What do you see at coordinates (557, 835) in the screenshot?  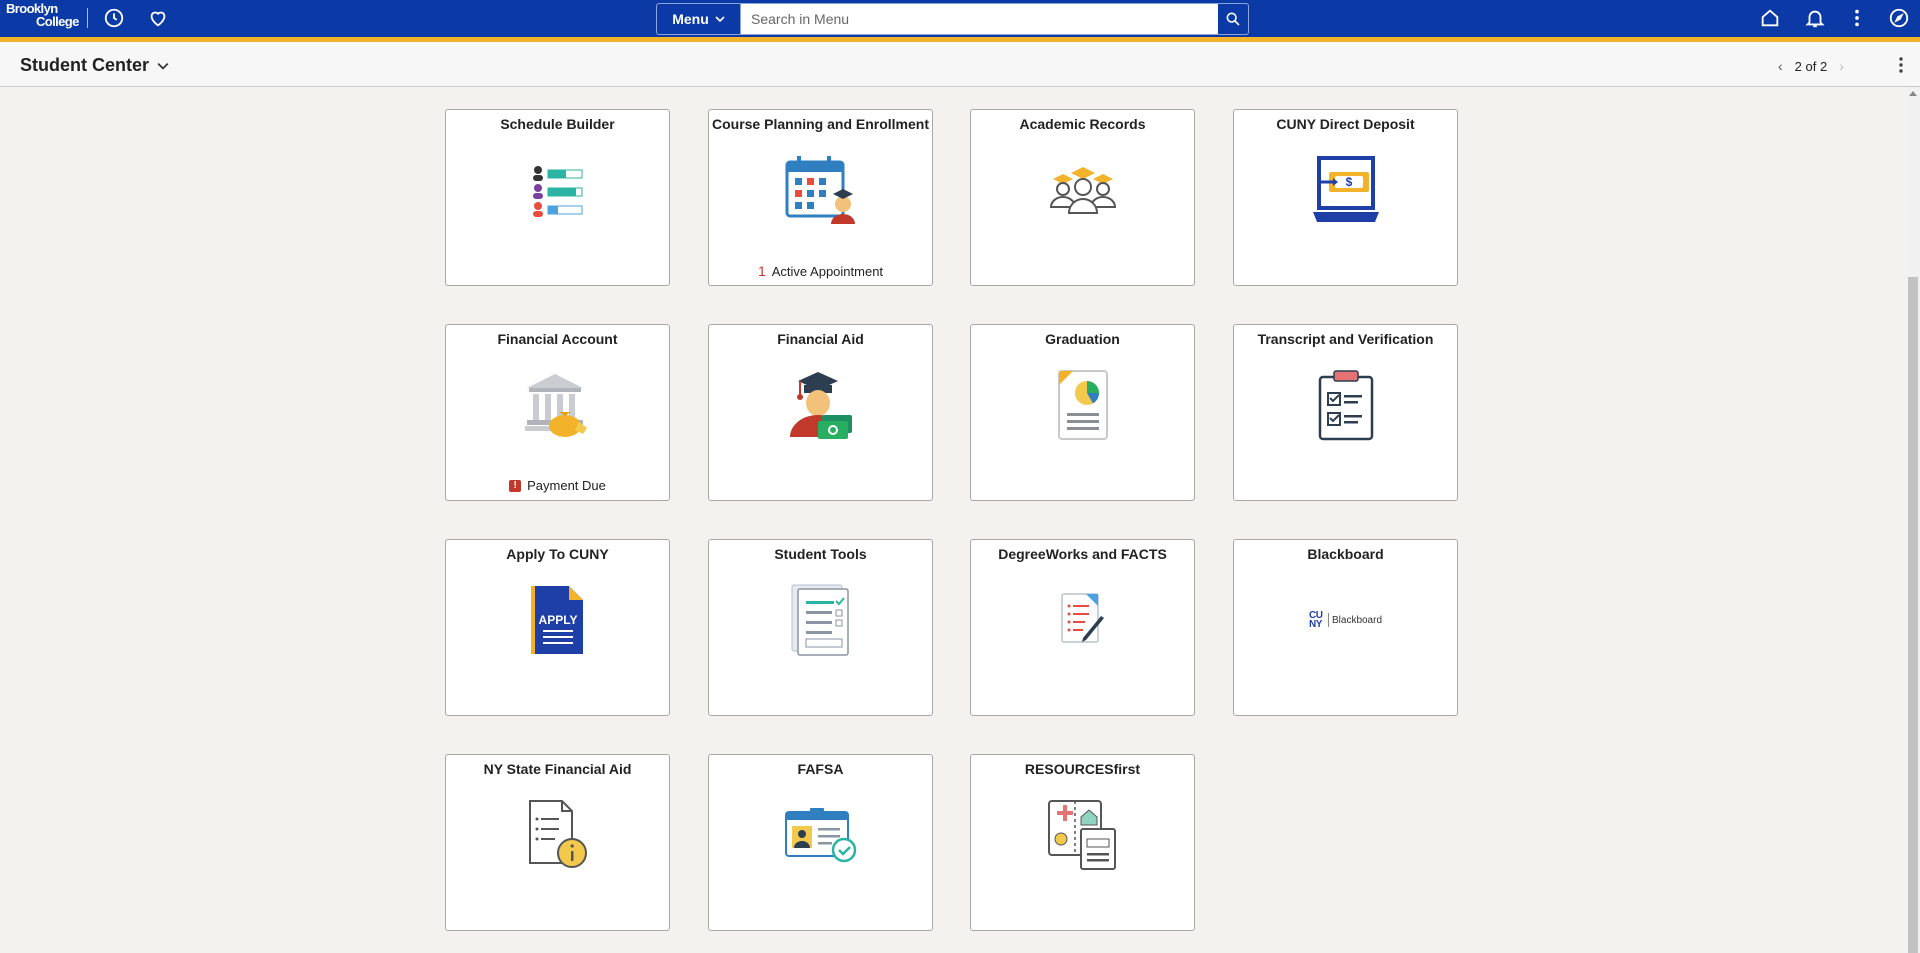 I see `document-info-icon` at bounding box center [557, 835].